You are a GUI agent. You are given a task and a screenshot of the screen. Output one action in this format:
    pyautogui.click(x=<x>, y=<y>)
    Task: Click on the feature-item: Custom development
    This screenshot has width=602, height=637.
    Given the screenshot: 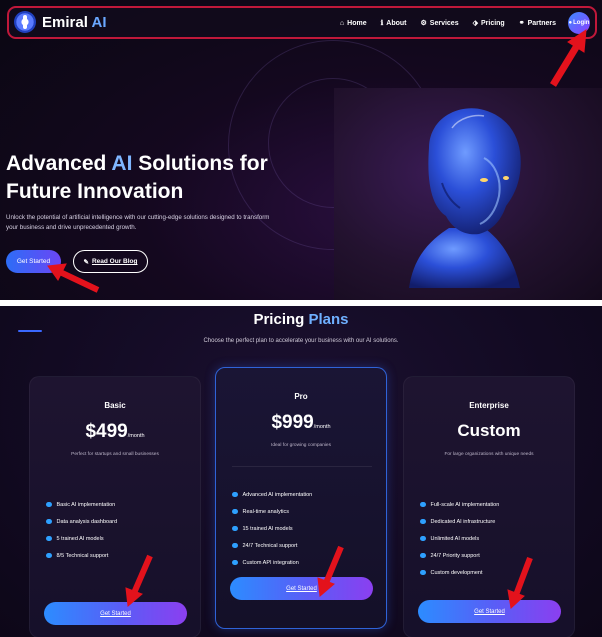 What is the action you would take?
    pyautogui.click(x=459, y=572)
    